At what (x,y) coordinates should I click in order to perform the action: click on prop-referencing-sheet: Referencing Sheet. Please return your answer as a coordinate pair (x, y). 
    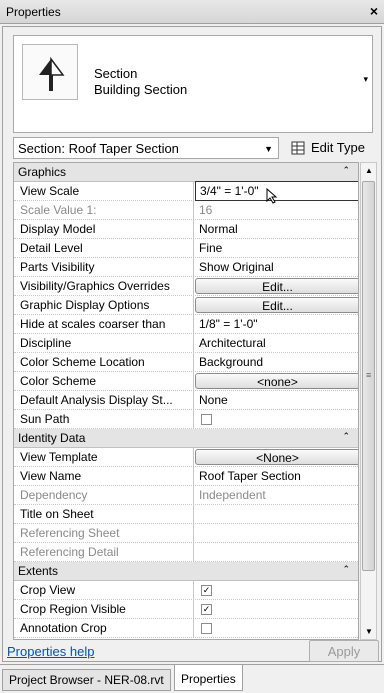
    Looking at the image, I should click on (186, 533).